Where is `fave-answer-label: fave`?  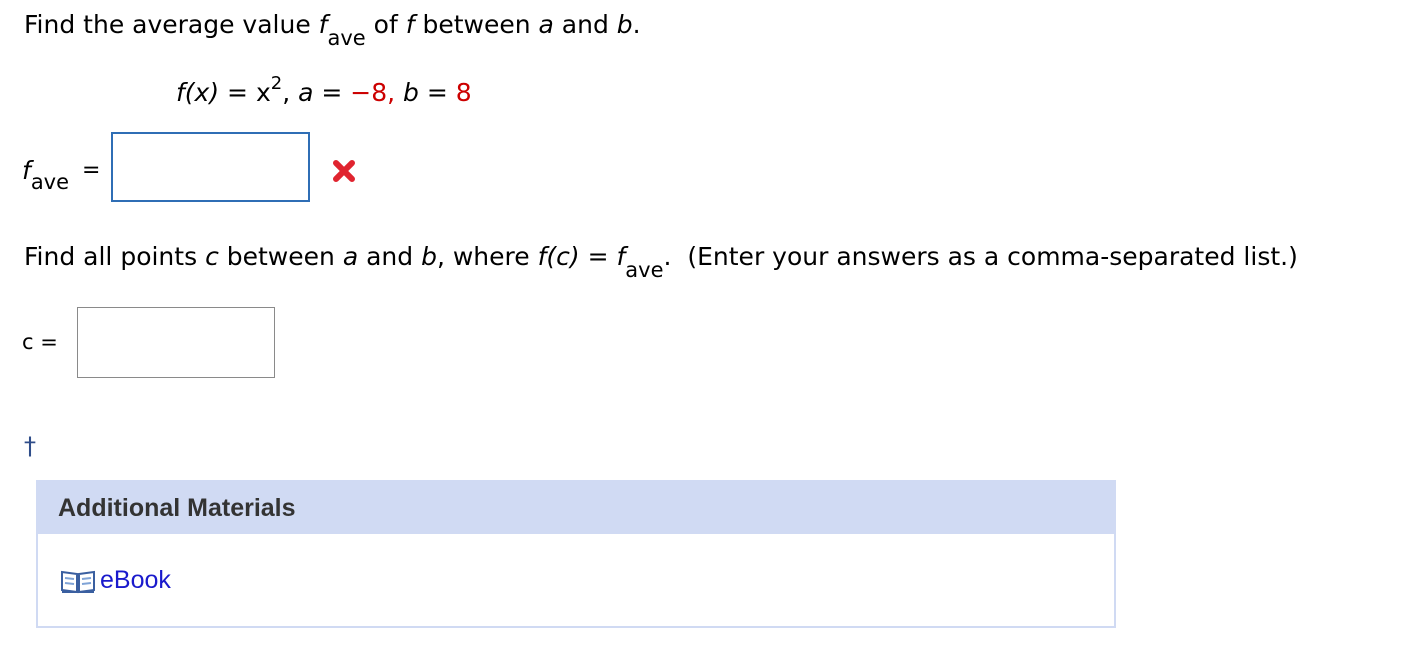 fave-answer-label: fave is located at coordinates (45, 174).